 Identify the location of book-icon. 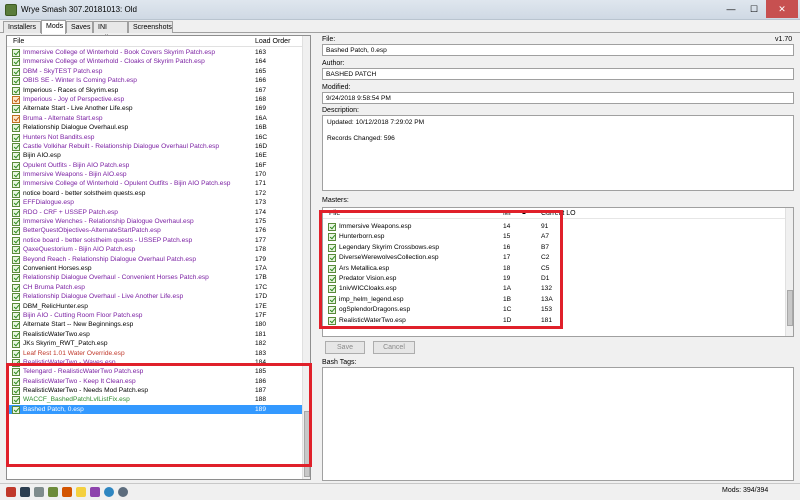
(67, 492).